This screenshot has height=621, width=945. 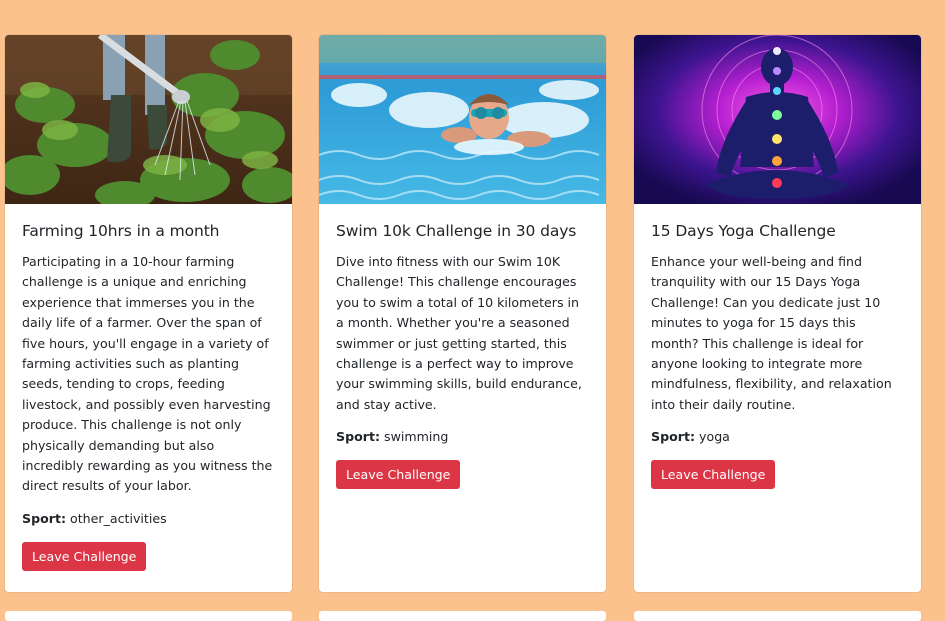 I want to click on farming-illustration, so click(x=148, y=119).